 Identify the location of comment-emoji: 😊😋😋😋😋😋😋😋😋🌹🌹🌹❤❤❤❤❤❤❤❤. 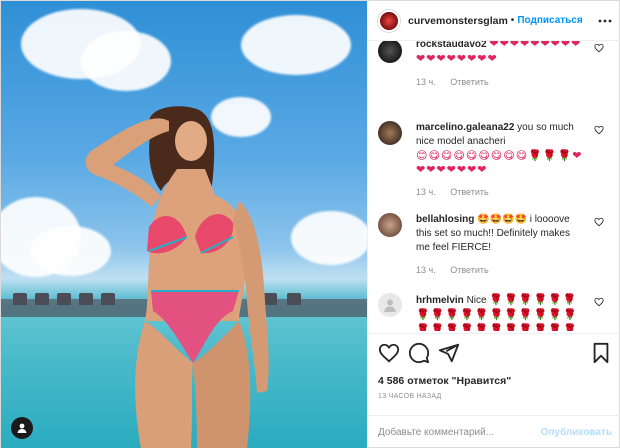
(499, 163).